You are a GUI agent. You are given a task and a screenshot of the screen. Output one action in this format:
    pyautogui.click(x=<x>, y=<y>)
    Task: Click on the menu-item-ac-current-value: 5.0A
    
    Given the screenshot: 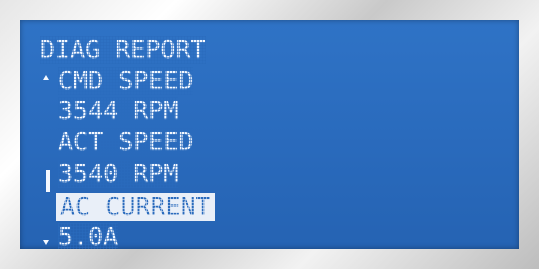 What is the action you would take?
    pyautogui.click(x=88, y=236)
    